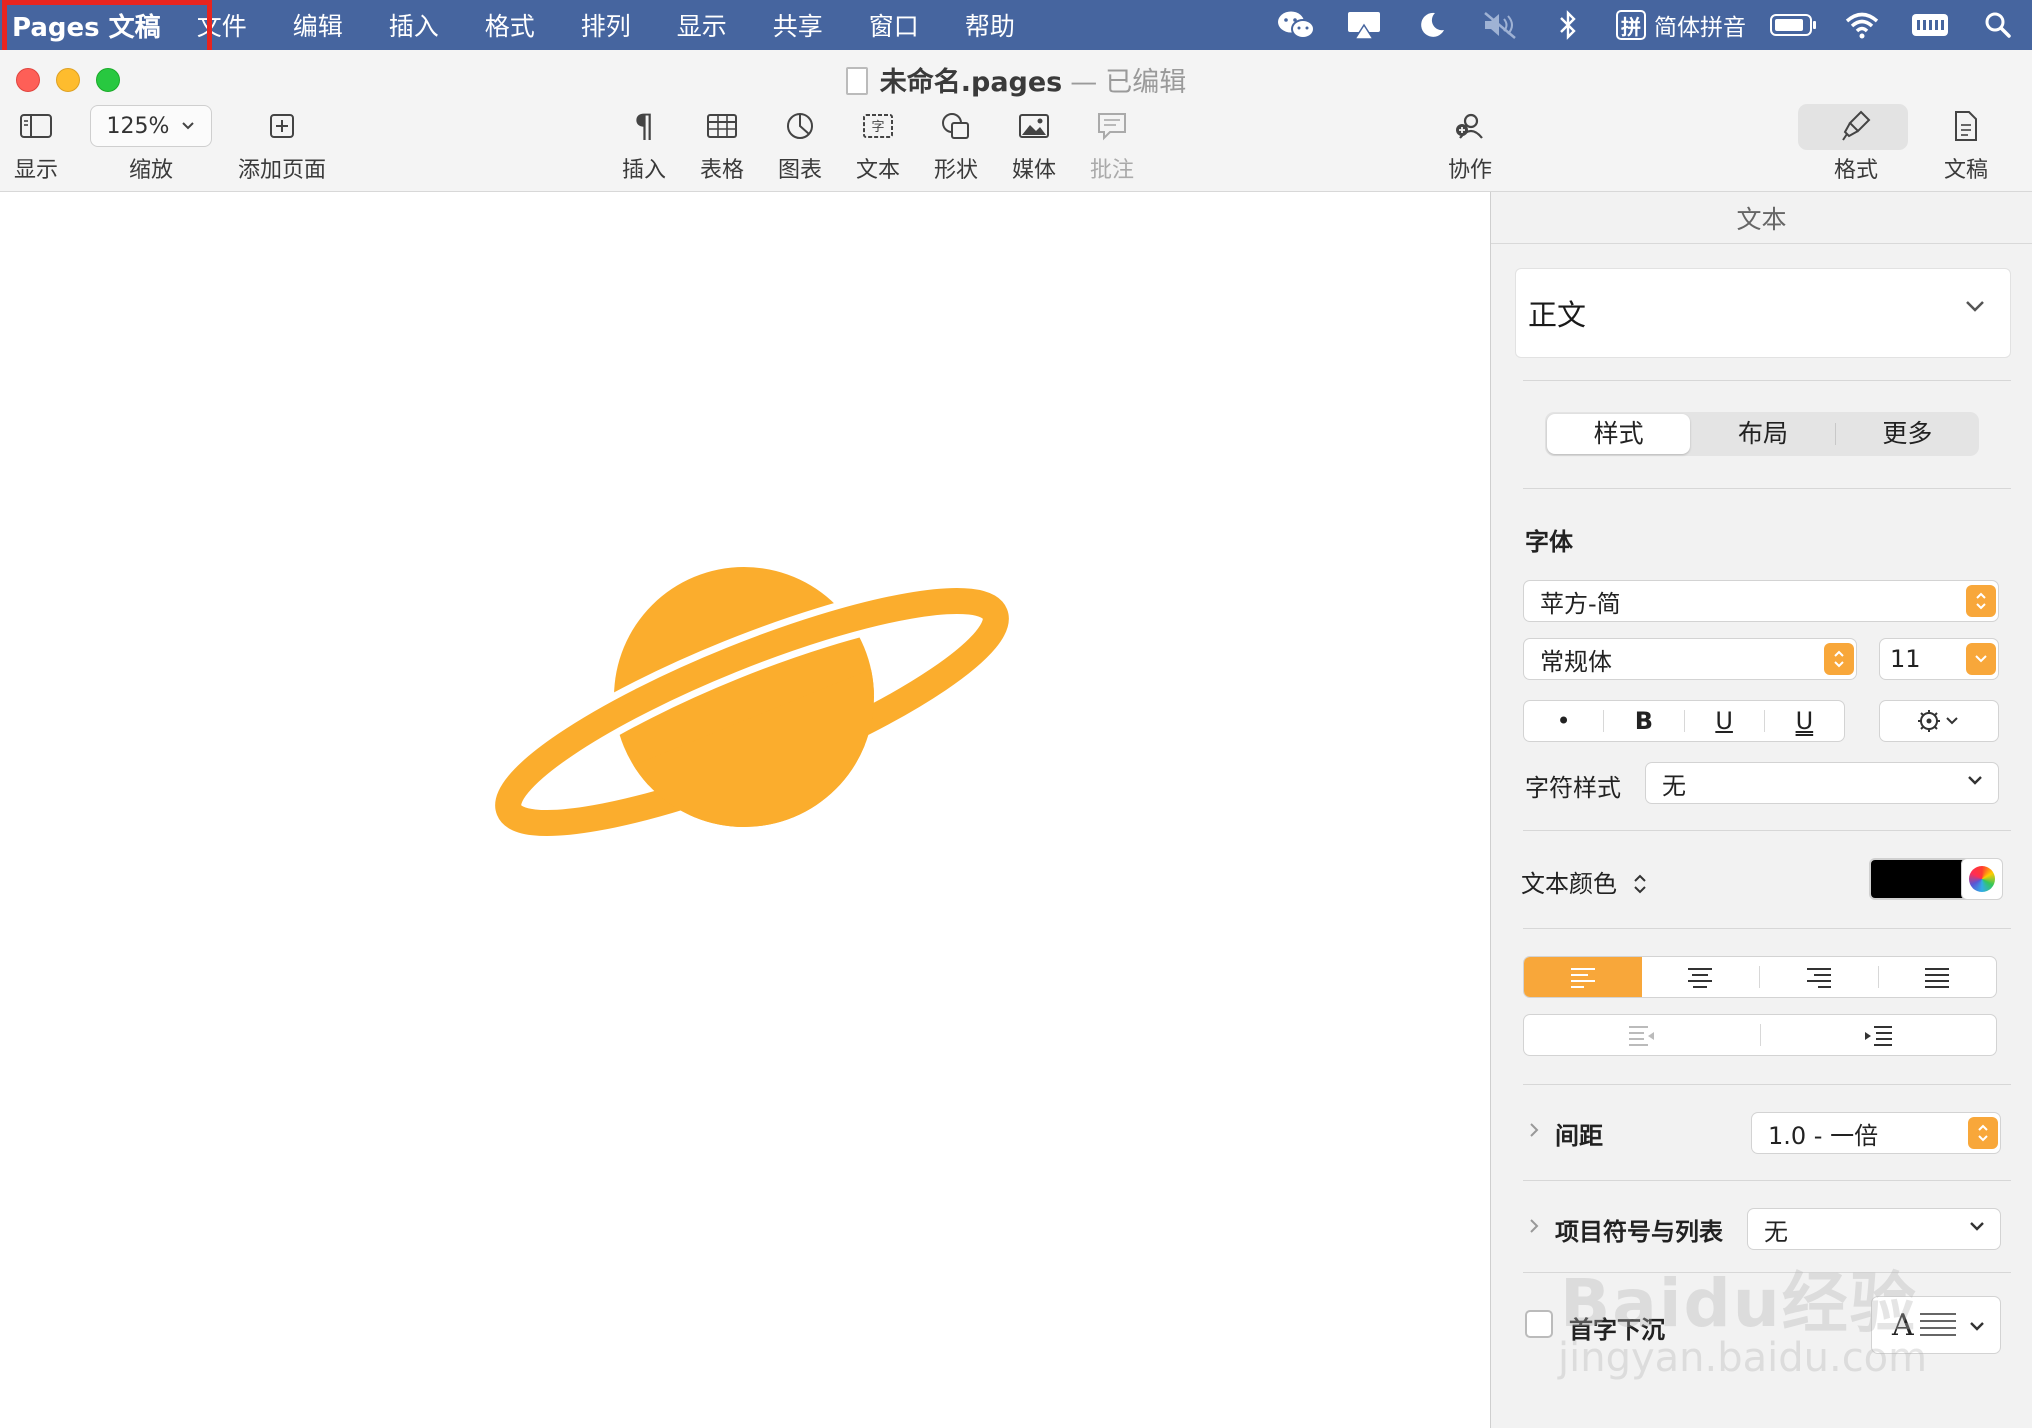 The width and height of the screenshot is (2032, 1428). Describe the element at coordinates (606, 25) in the screenshot. I see `menu-arrange: 排列` at that location.